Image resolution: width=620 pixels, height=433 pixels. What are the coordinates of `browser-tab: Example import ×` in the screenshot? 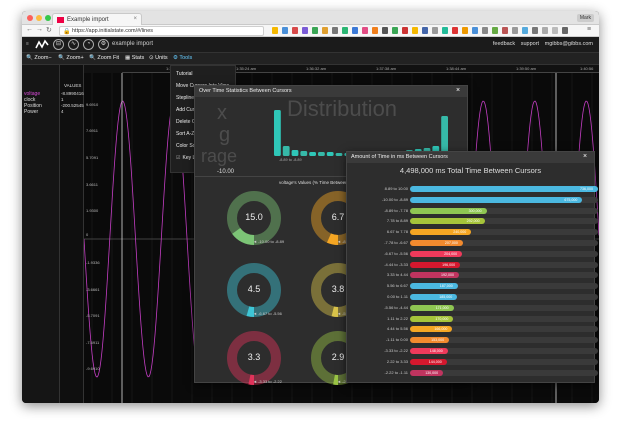 It's located at (97, 19).